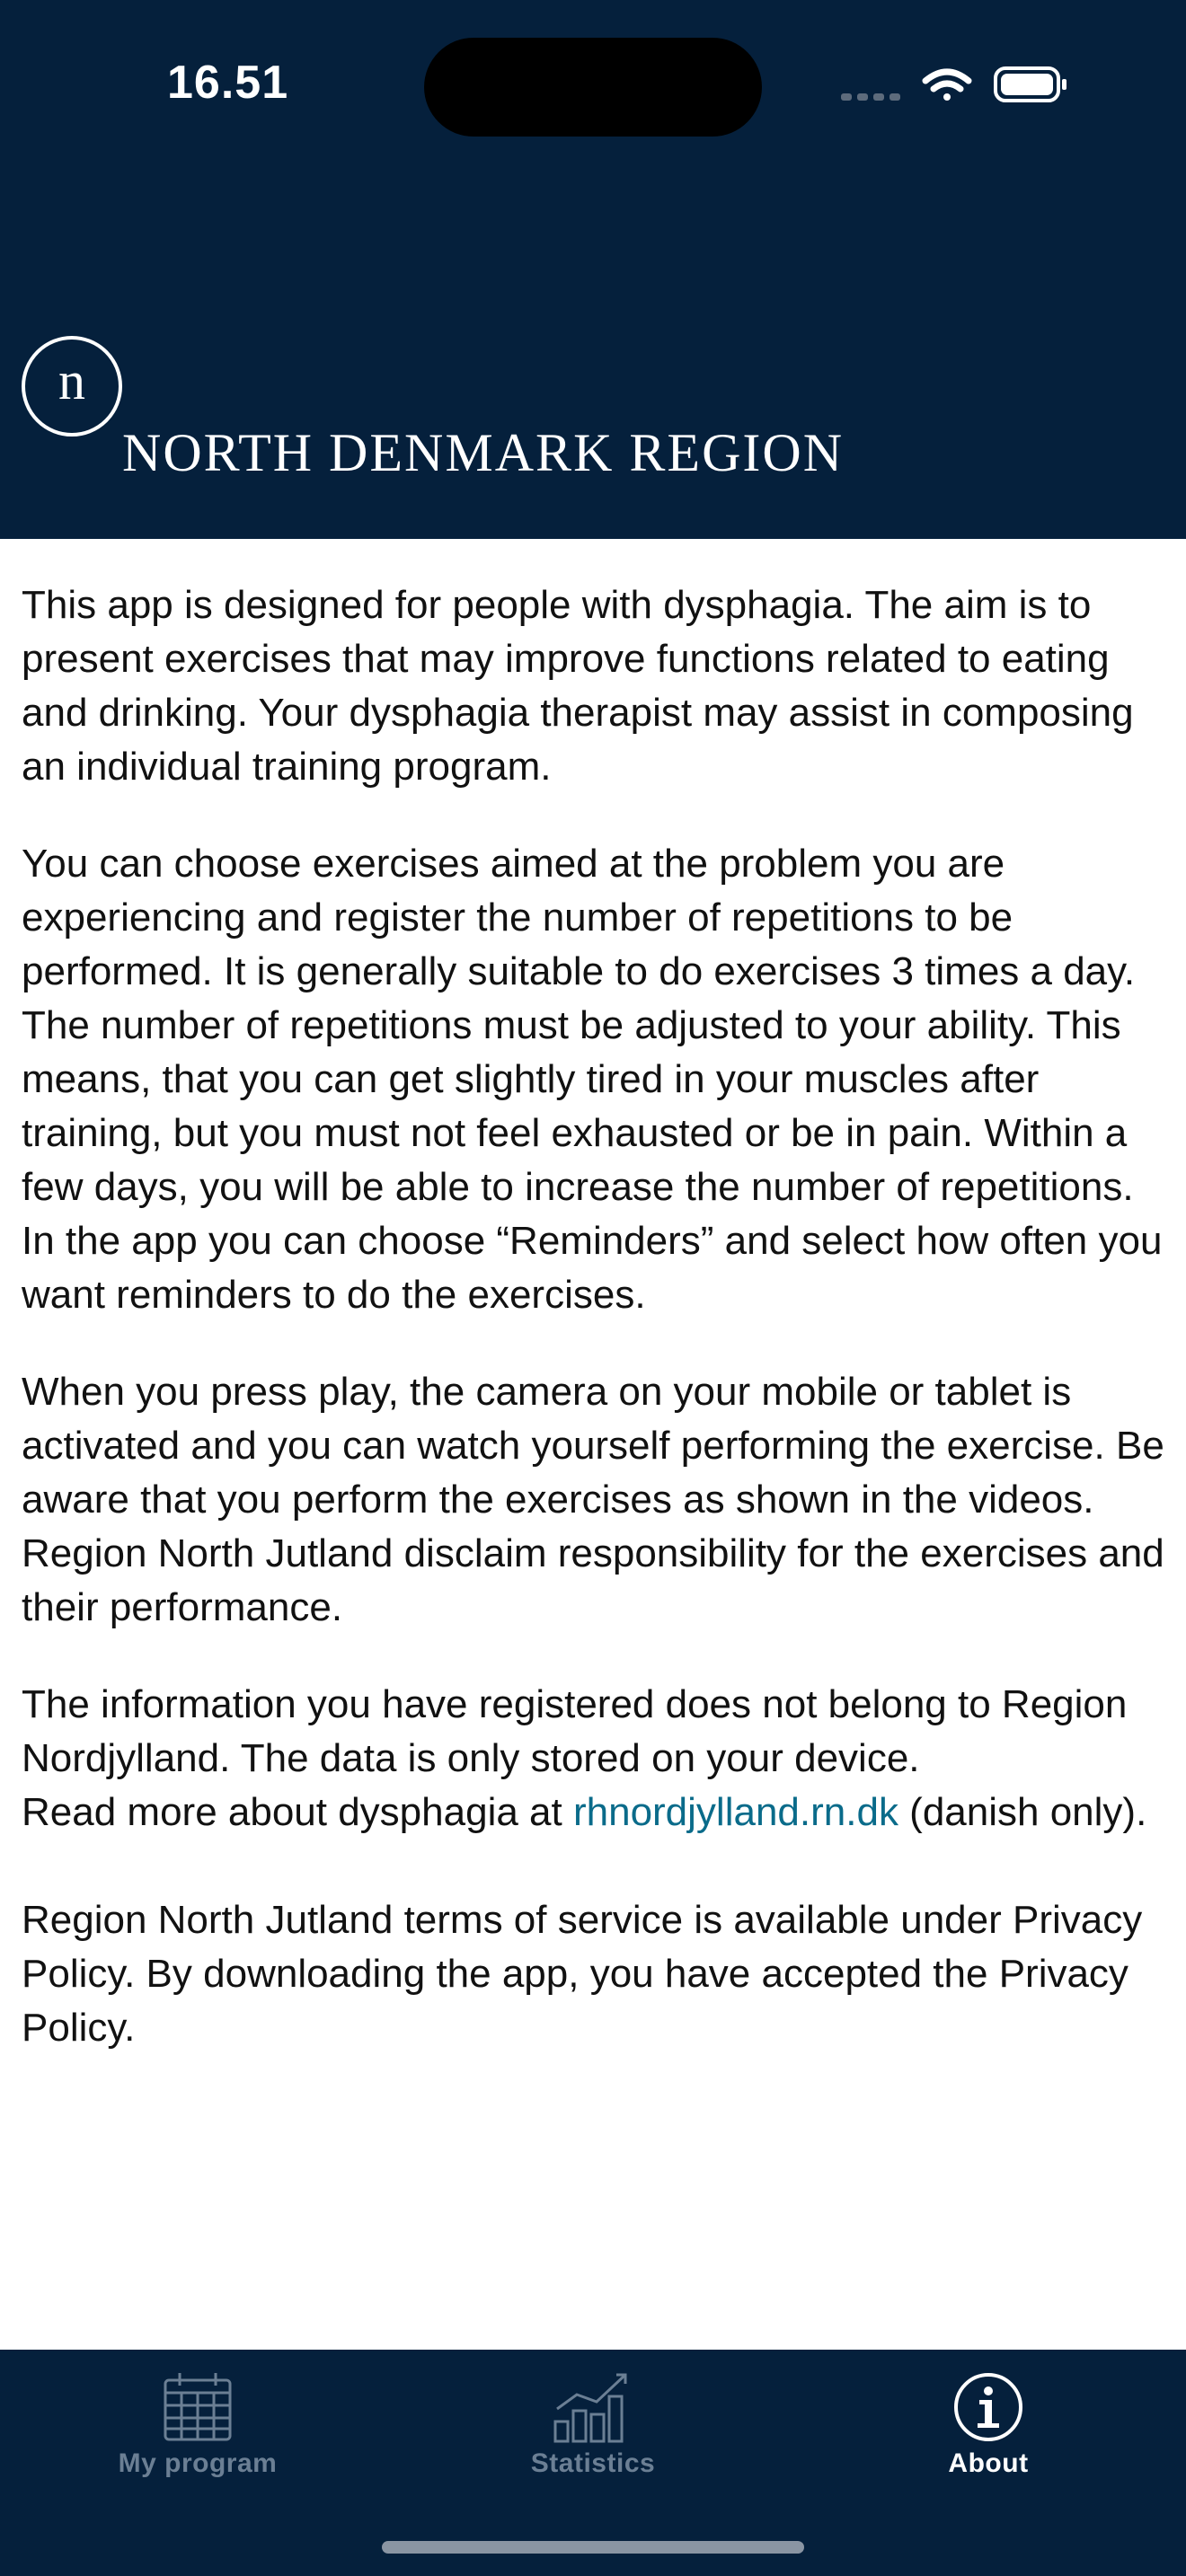 The image size is (1186, 2576). Describe the element at coordinates (1022, 1812) in the screenshot. I see `read-more-suffix: (danish only).` at that location.